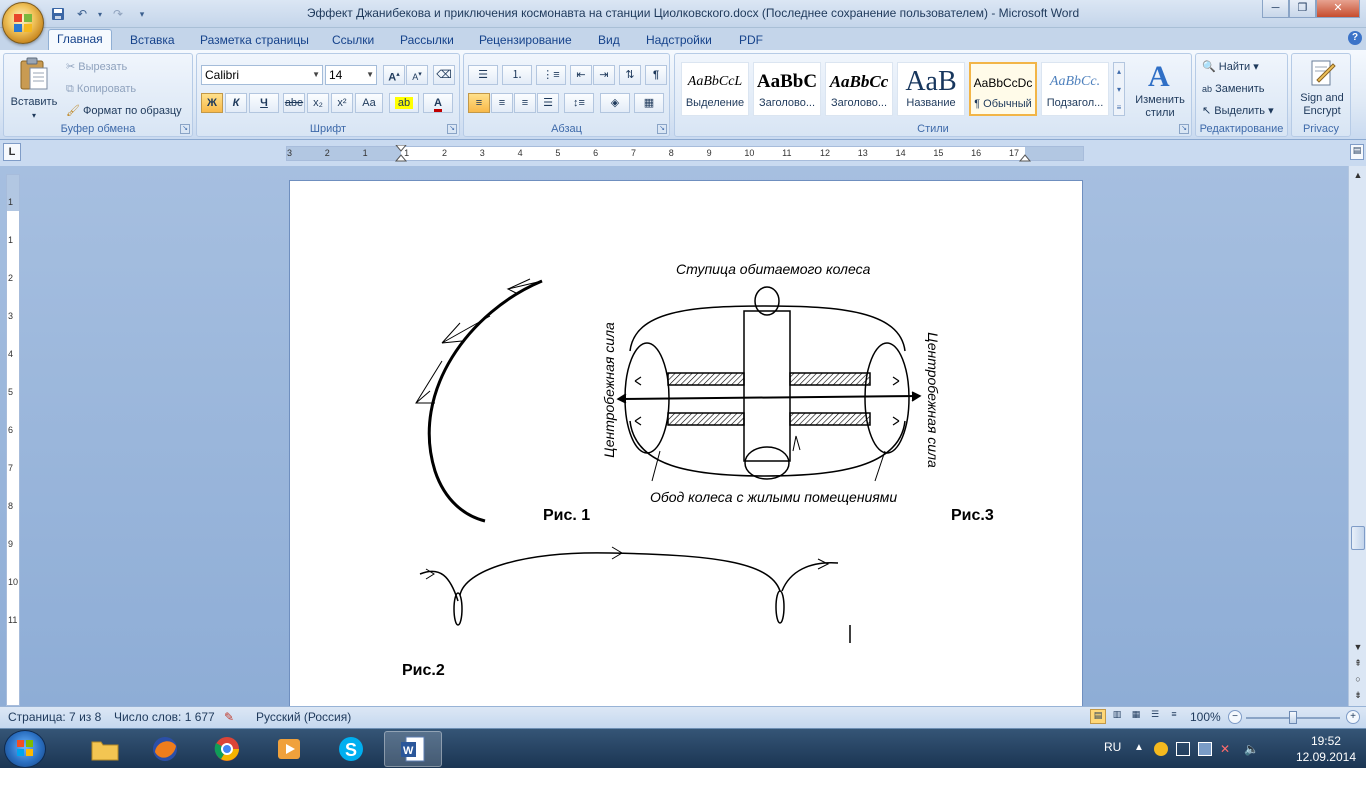  Describe the element at coordinates (1355, 38) in the screenshot. I see `help-icon: ?` at that location.